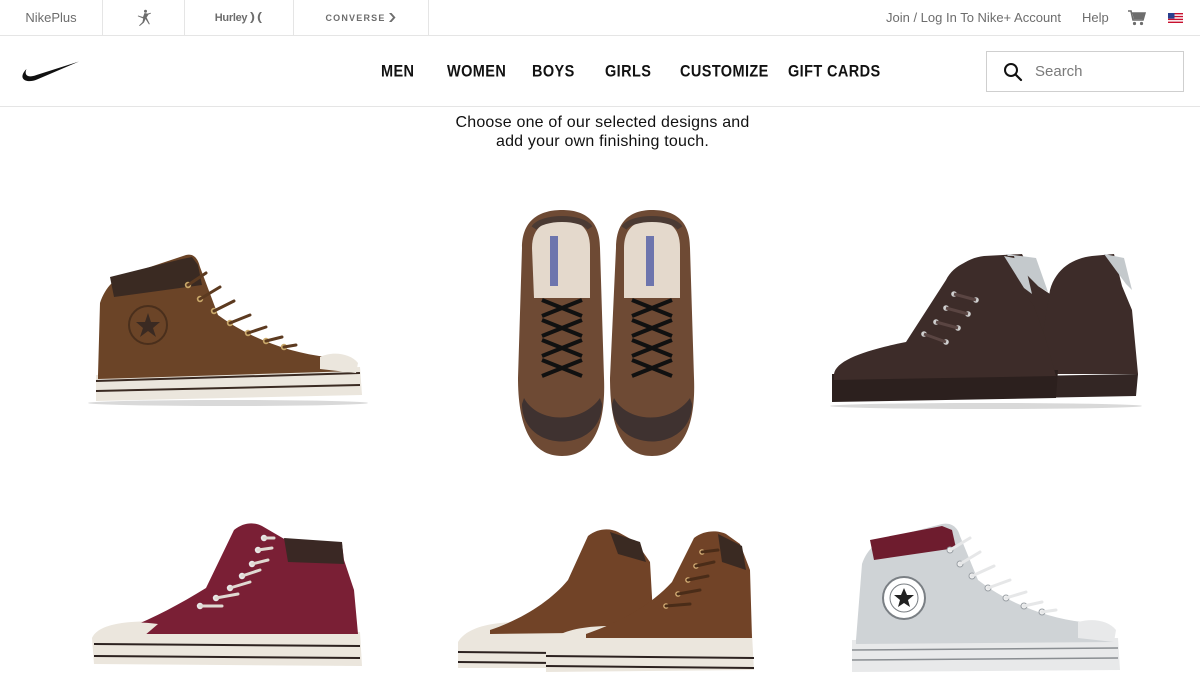 The height and width of the screenshot is (698, 1200). What do you see at coordinates (602, 141) in the screenshot?
I see `intro-line-2: add your own finishing touch.` at bounding box center [602, 141].